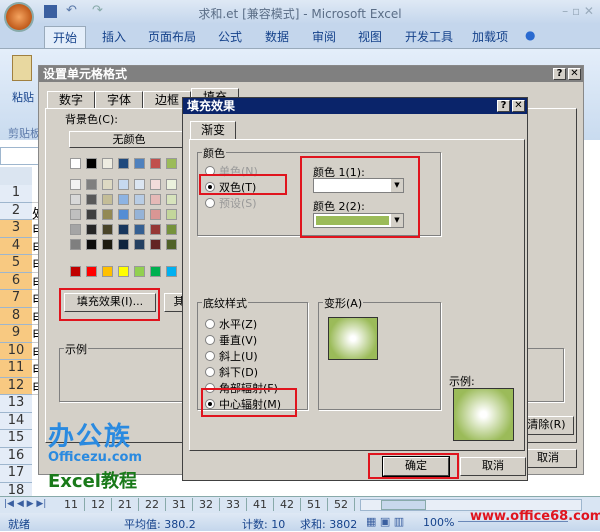  Describe the element at coordinates (71, 100) in the screenshot. I see `tab-number: 数字` at that location.